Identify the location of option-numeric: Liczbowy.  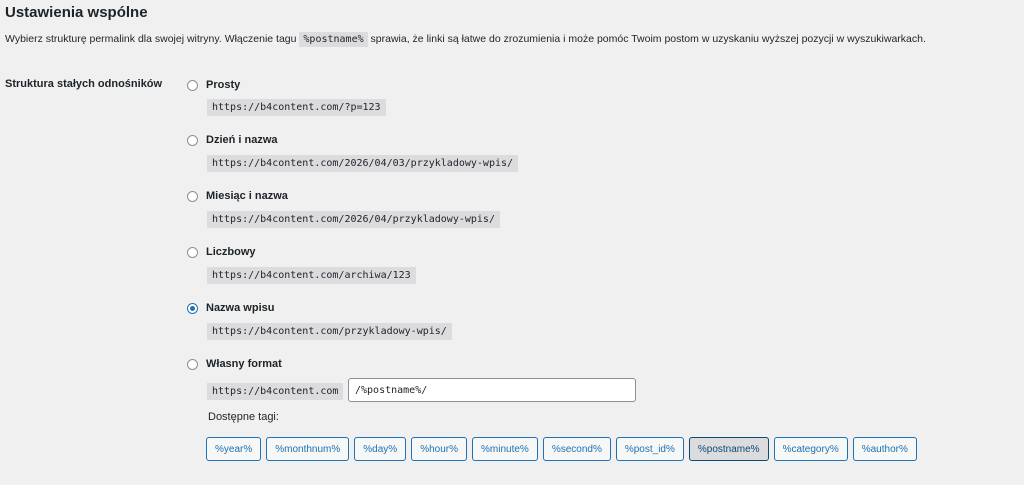
(221, 252).